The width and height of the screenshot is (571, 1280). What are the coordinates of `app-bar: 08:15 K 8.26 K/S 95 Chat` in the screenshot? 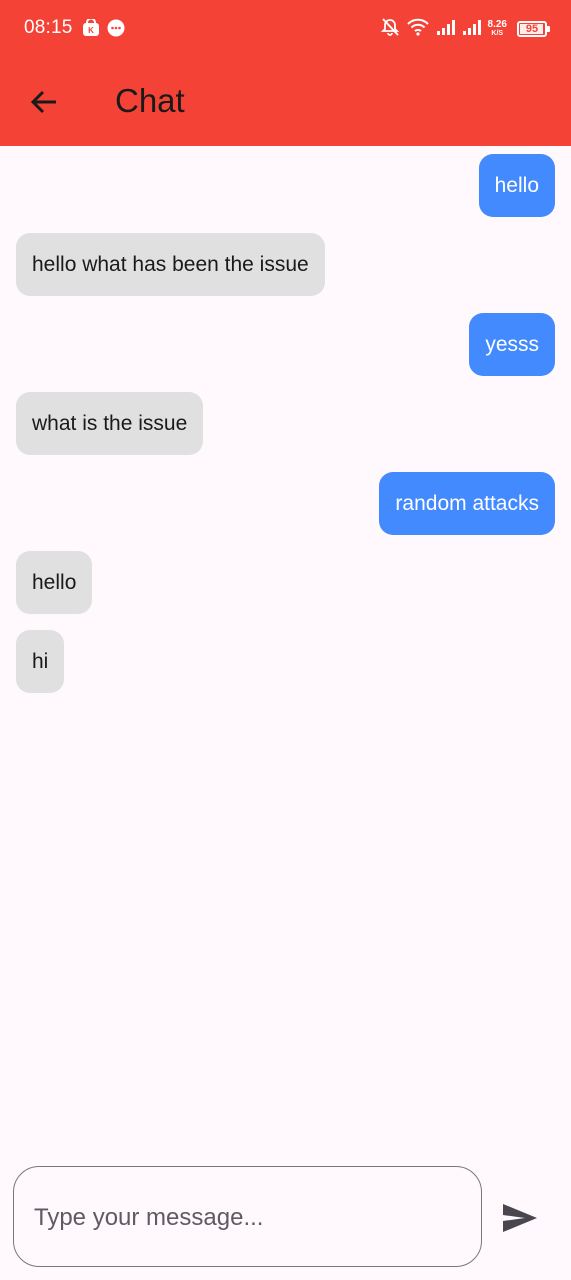 It's located at (285, 73).